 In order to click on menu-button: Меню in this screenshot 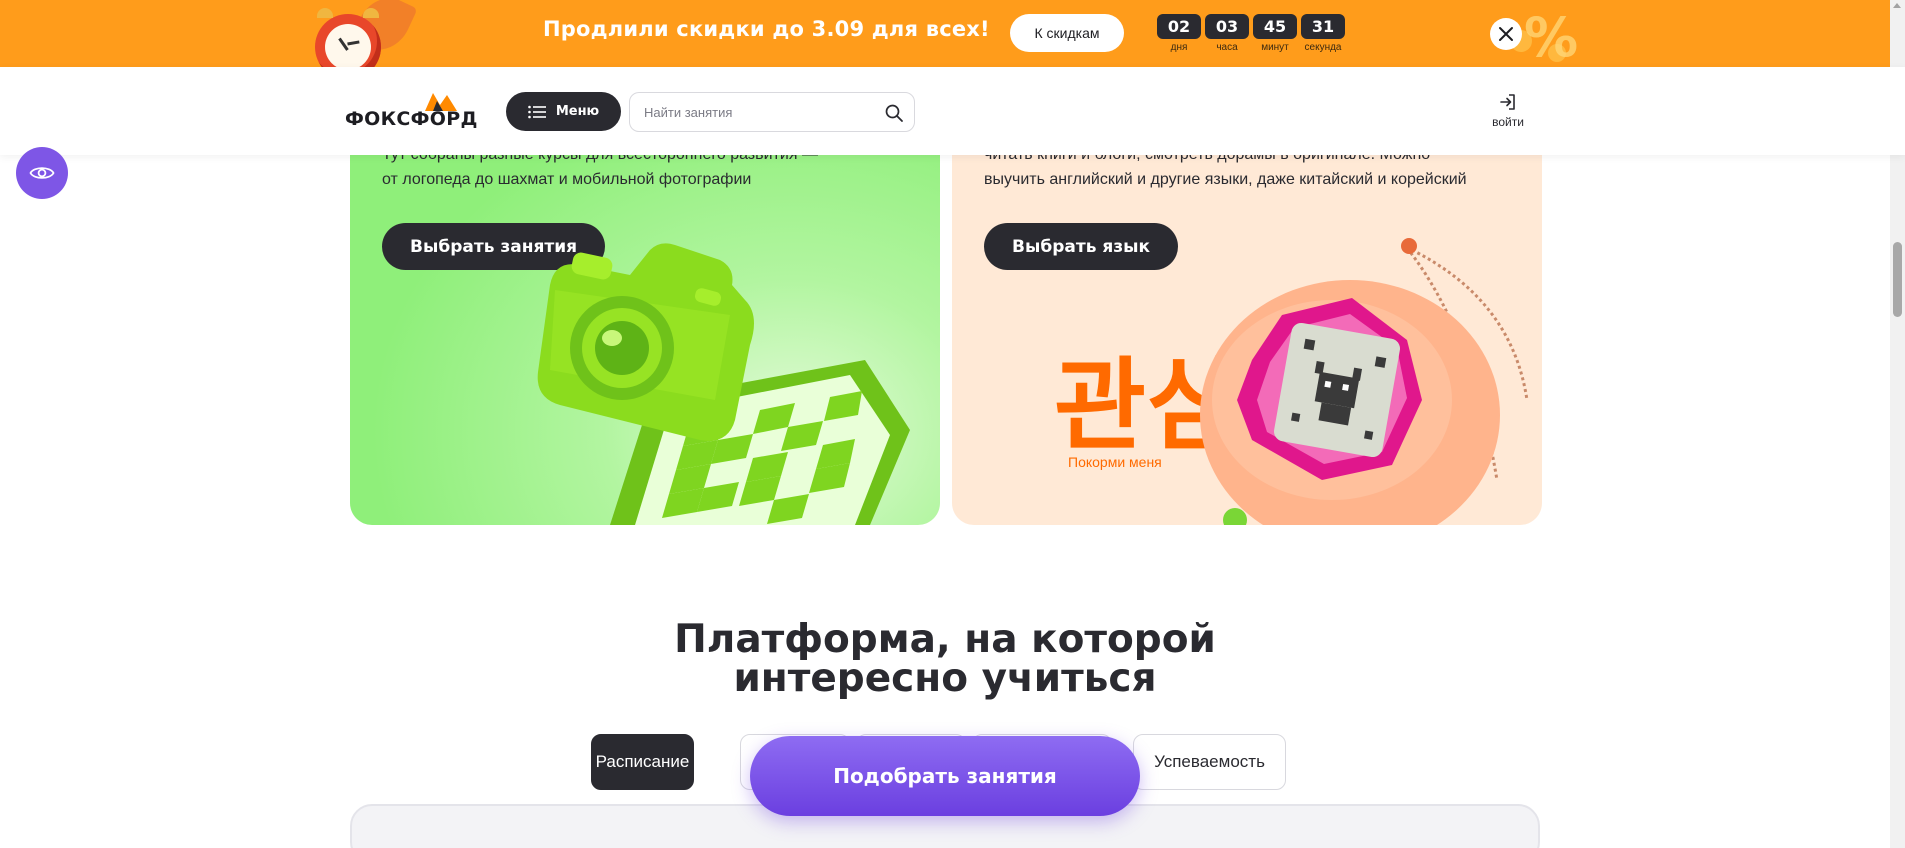, I will do `click(563, 111)`.